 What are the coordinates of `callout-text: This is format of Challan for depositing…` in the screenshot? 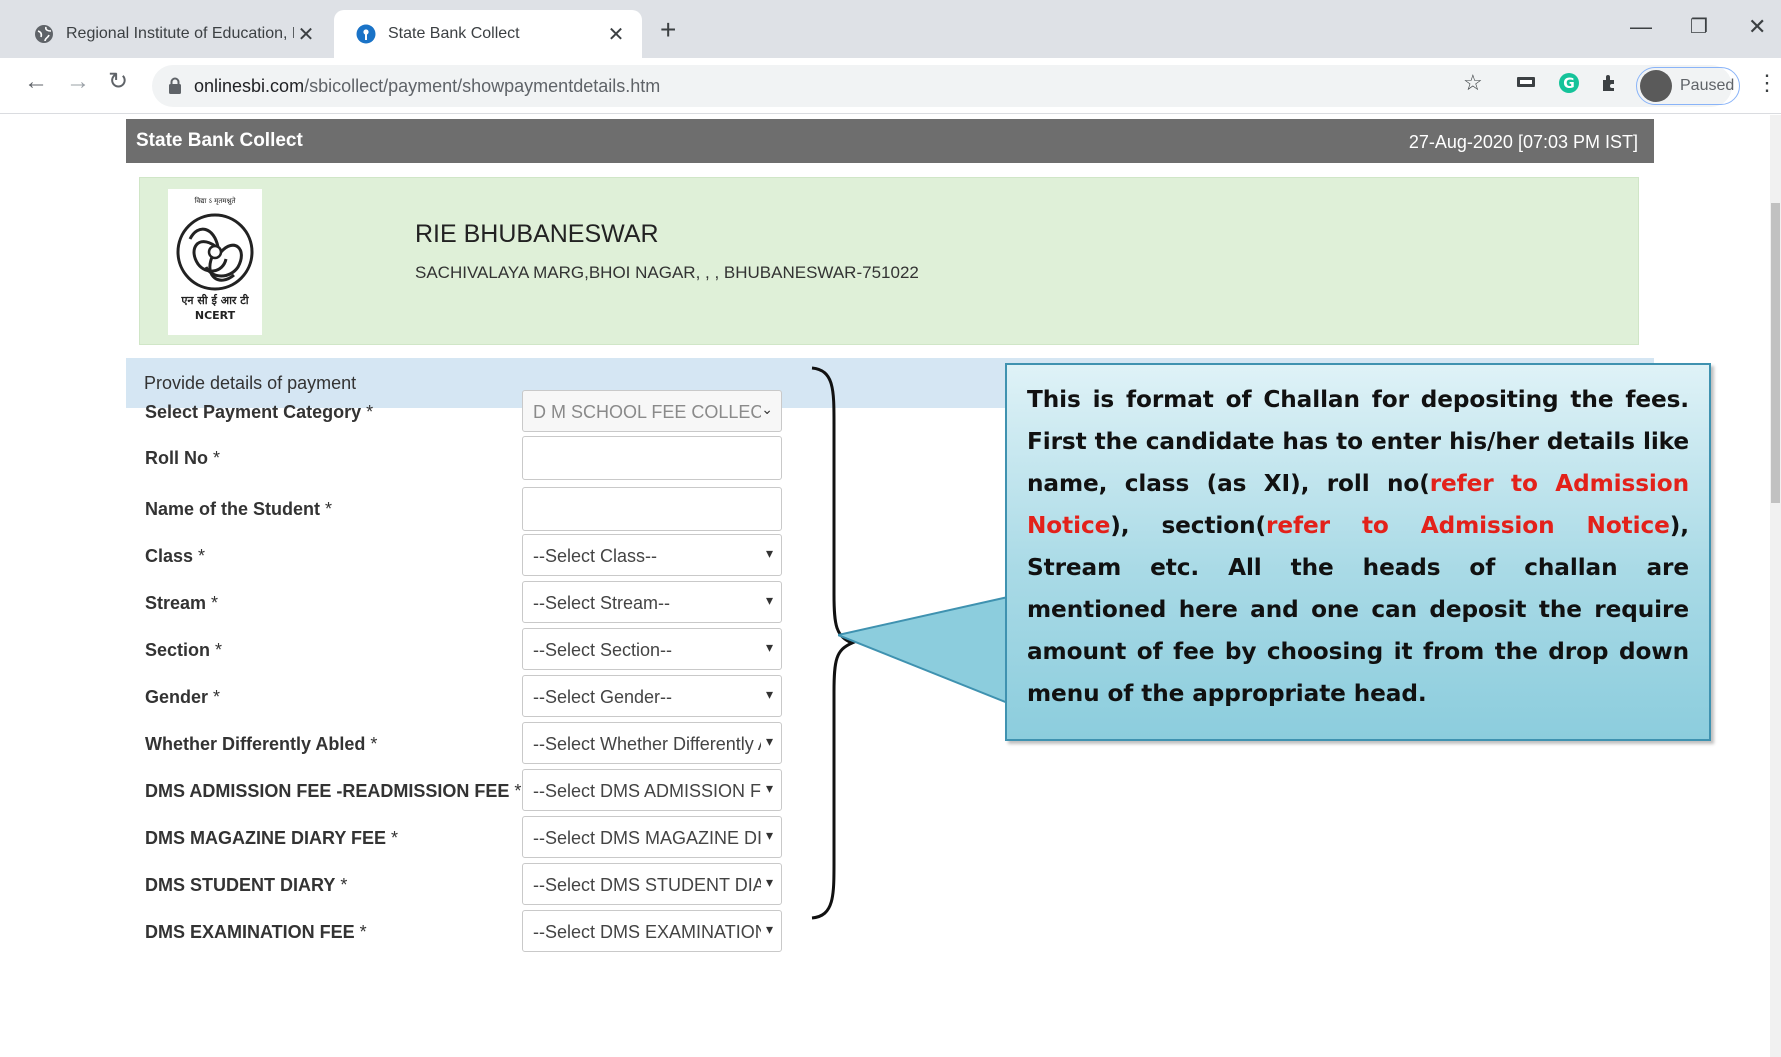 It's located at (1358, 546).